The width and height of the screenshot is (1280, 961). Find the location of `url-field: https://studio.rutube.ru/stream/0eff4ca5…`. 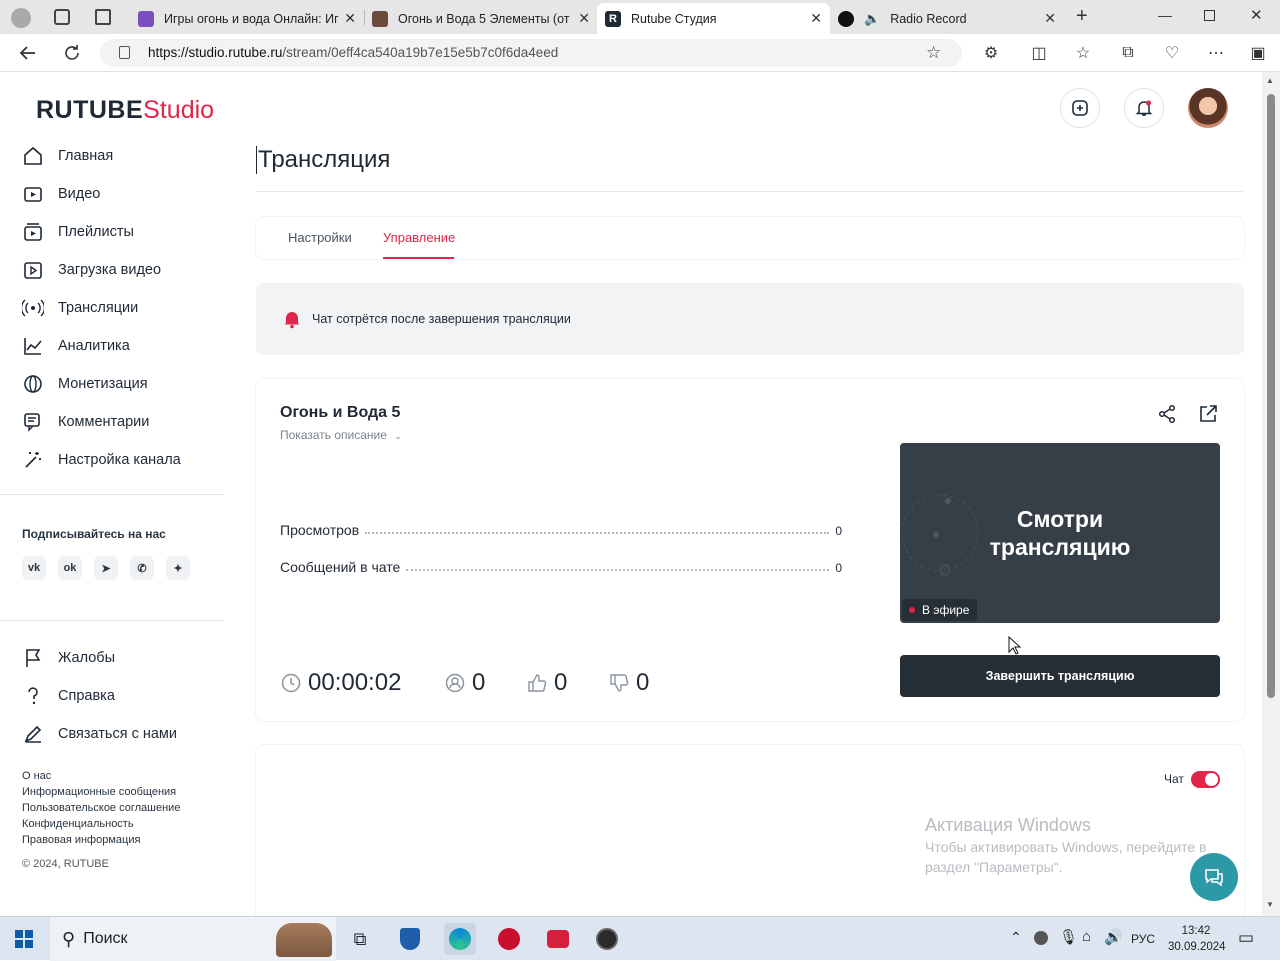

url-field: https://studio.rutube.ru/stream/0eff4ca5… is located at coordinates (531, 53).